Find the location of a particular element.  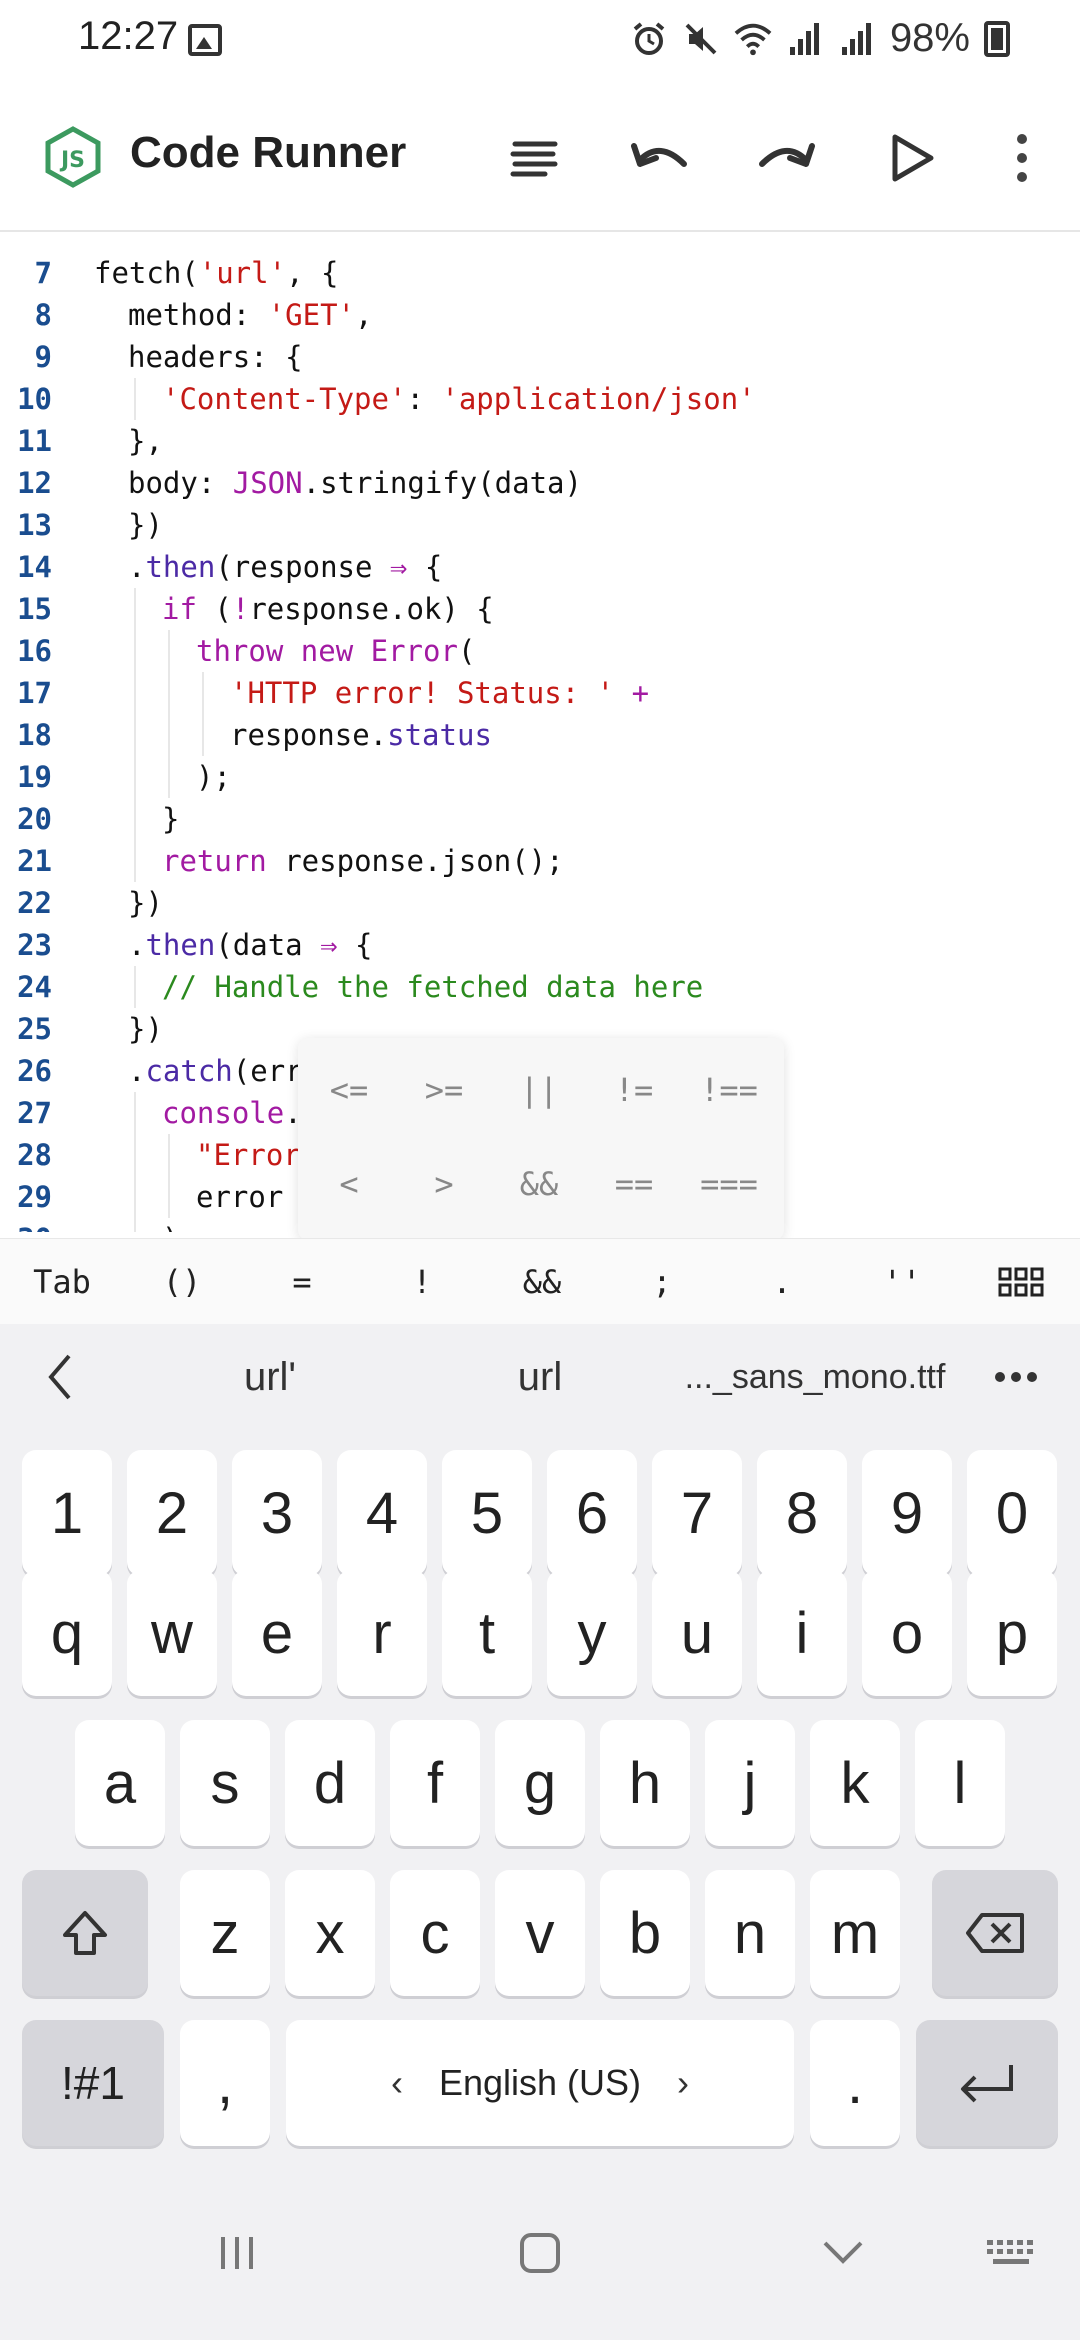

key-c: c is located at coordinates (435, 1933).